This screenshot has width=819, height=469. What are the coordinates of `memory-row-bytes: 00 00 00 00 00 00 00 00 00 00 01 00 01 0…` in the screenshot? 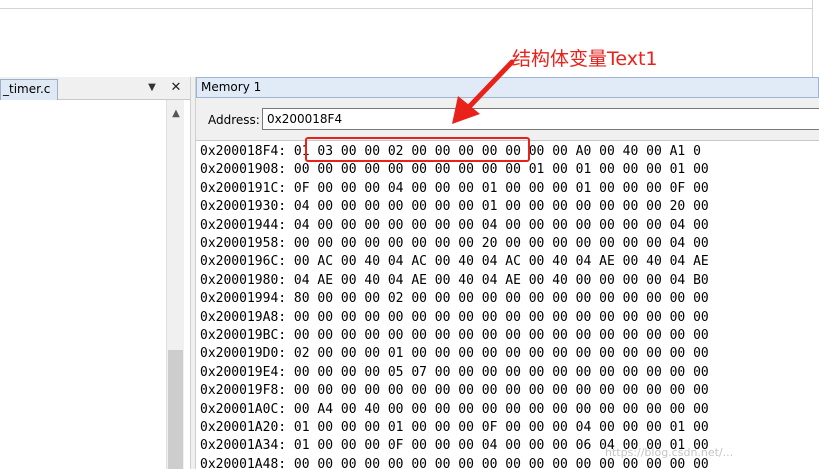 It's located at (501, 170).